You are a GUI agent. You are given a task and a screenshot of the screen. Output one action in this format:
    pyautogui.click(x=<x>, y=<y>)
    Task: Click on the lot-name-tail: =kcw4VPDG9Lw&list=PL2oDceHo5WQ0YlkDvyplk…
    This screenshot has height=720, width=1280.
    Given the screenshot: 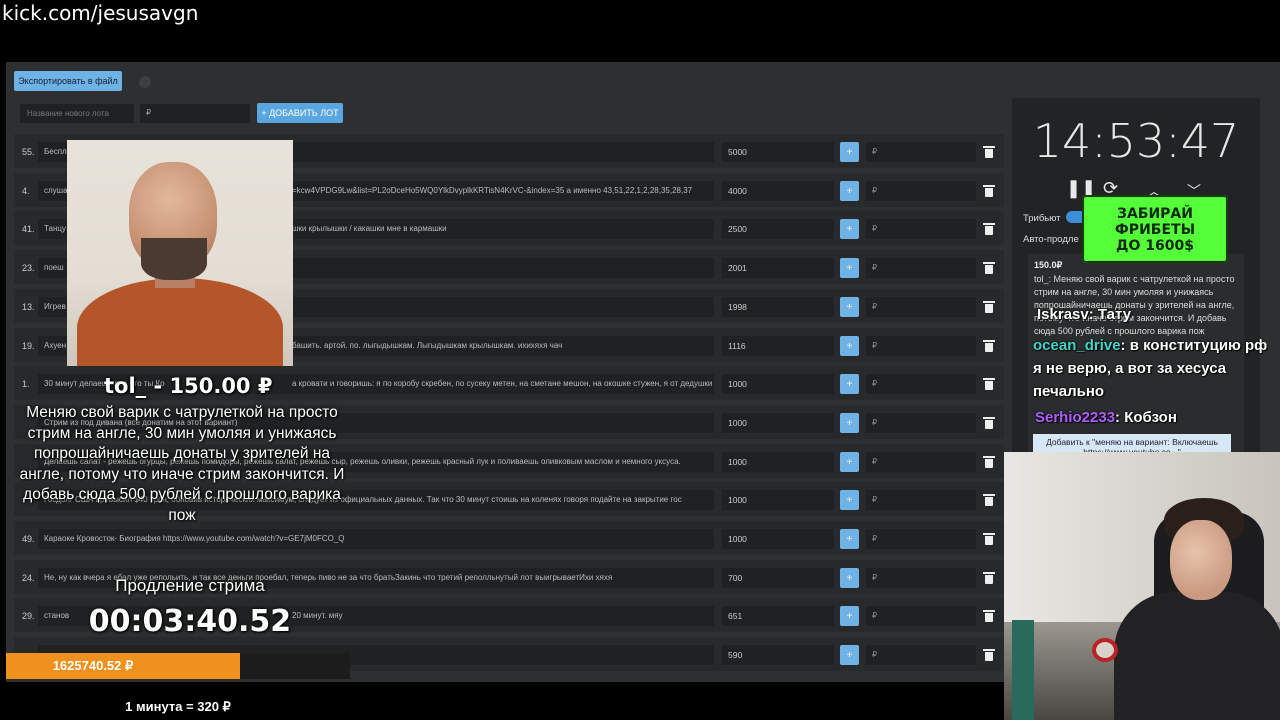 What is the action you would take?
    pyautogui.click(x=492, y=190)
    